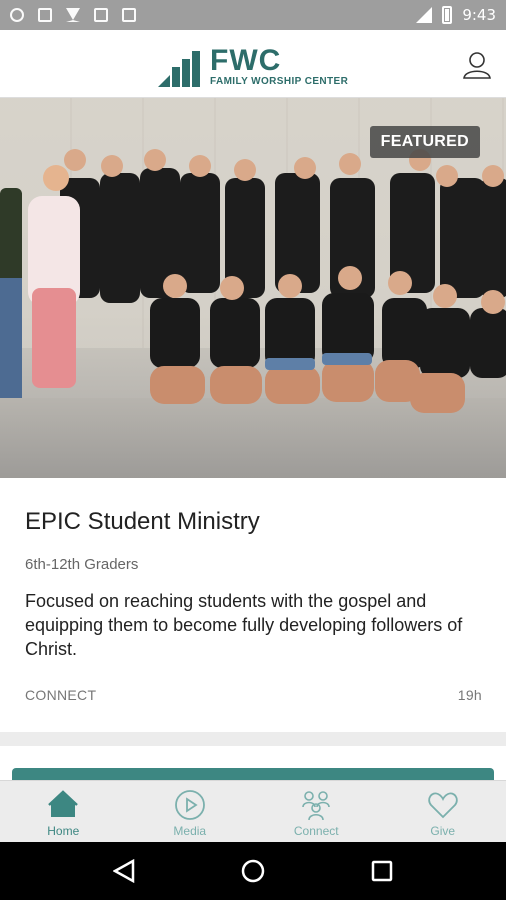  Describe the element at coordinates (179, 69) in the screenshot. I see `logo-mark-icon` at that location.